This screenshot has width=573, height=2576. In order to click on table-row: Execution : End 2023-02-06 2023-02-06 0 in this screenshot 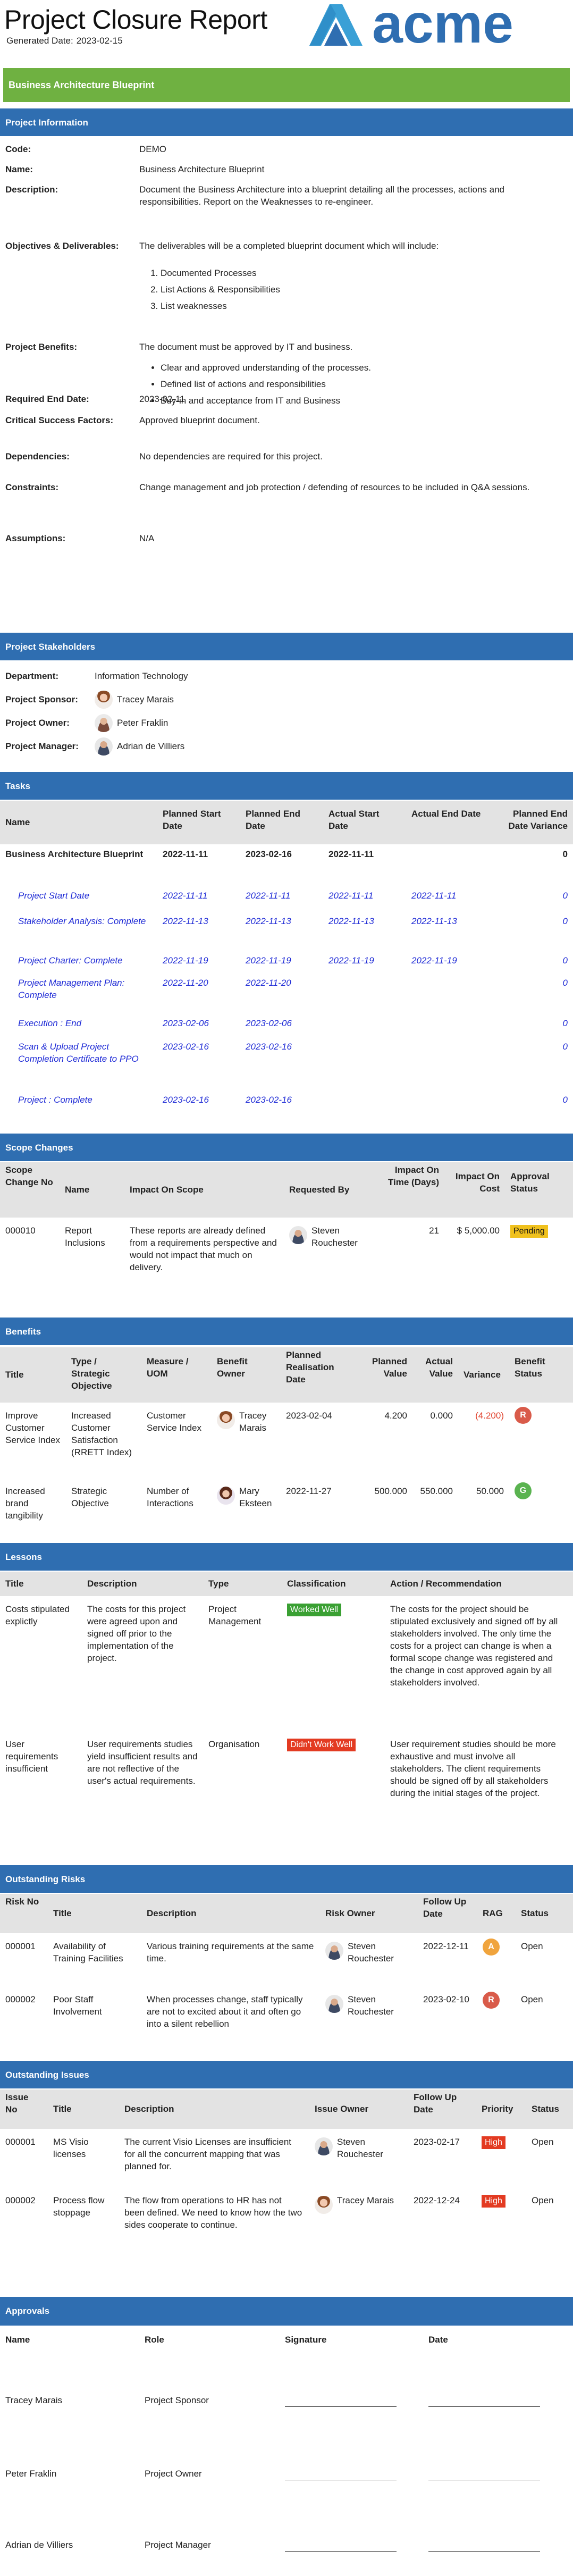, I will do `click(286, 1027)`.